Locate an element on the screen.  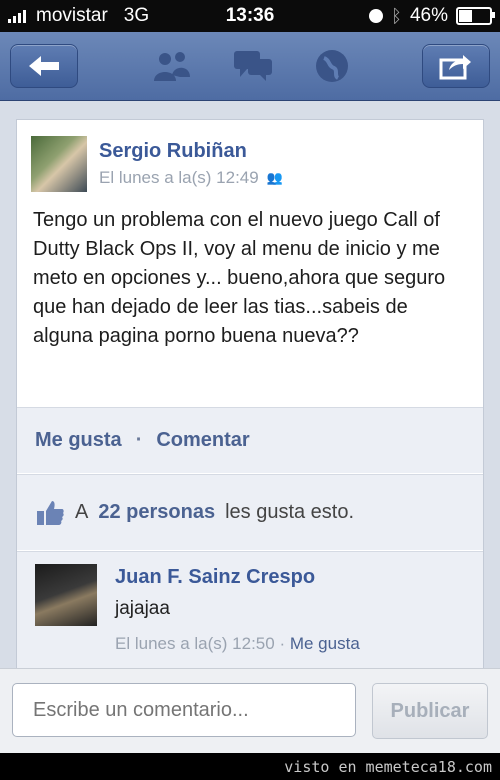
commenter-avatar is located at coordinates (66, 595).